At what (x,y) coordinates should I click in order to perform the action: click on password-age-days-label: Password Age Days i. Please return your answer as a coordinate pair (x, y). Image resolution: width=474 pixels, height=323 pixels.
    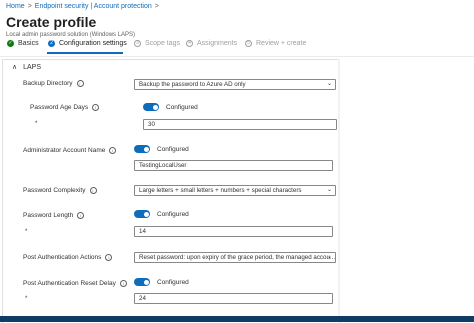
    Looking at the image, I should click on (65, 108).